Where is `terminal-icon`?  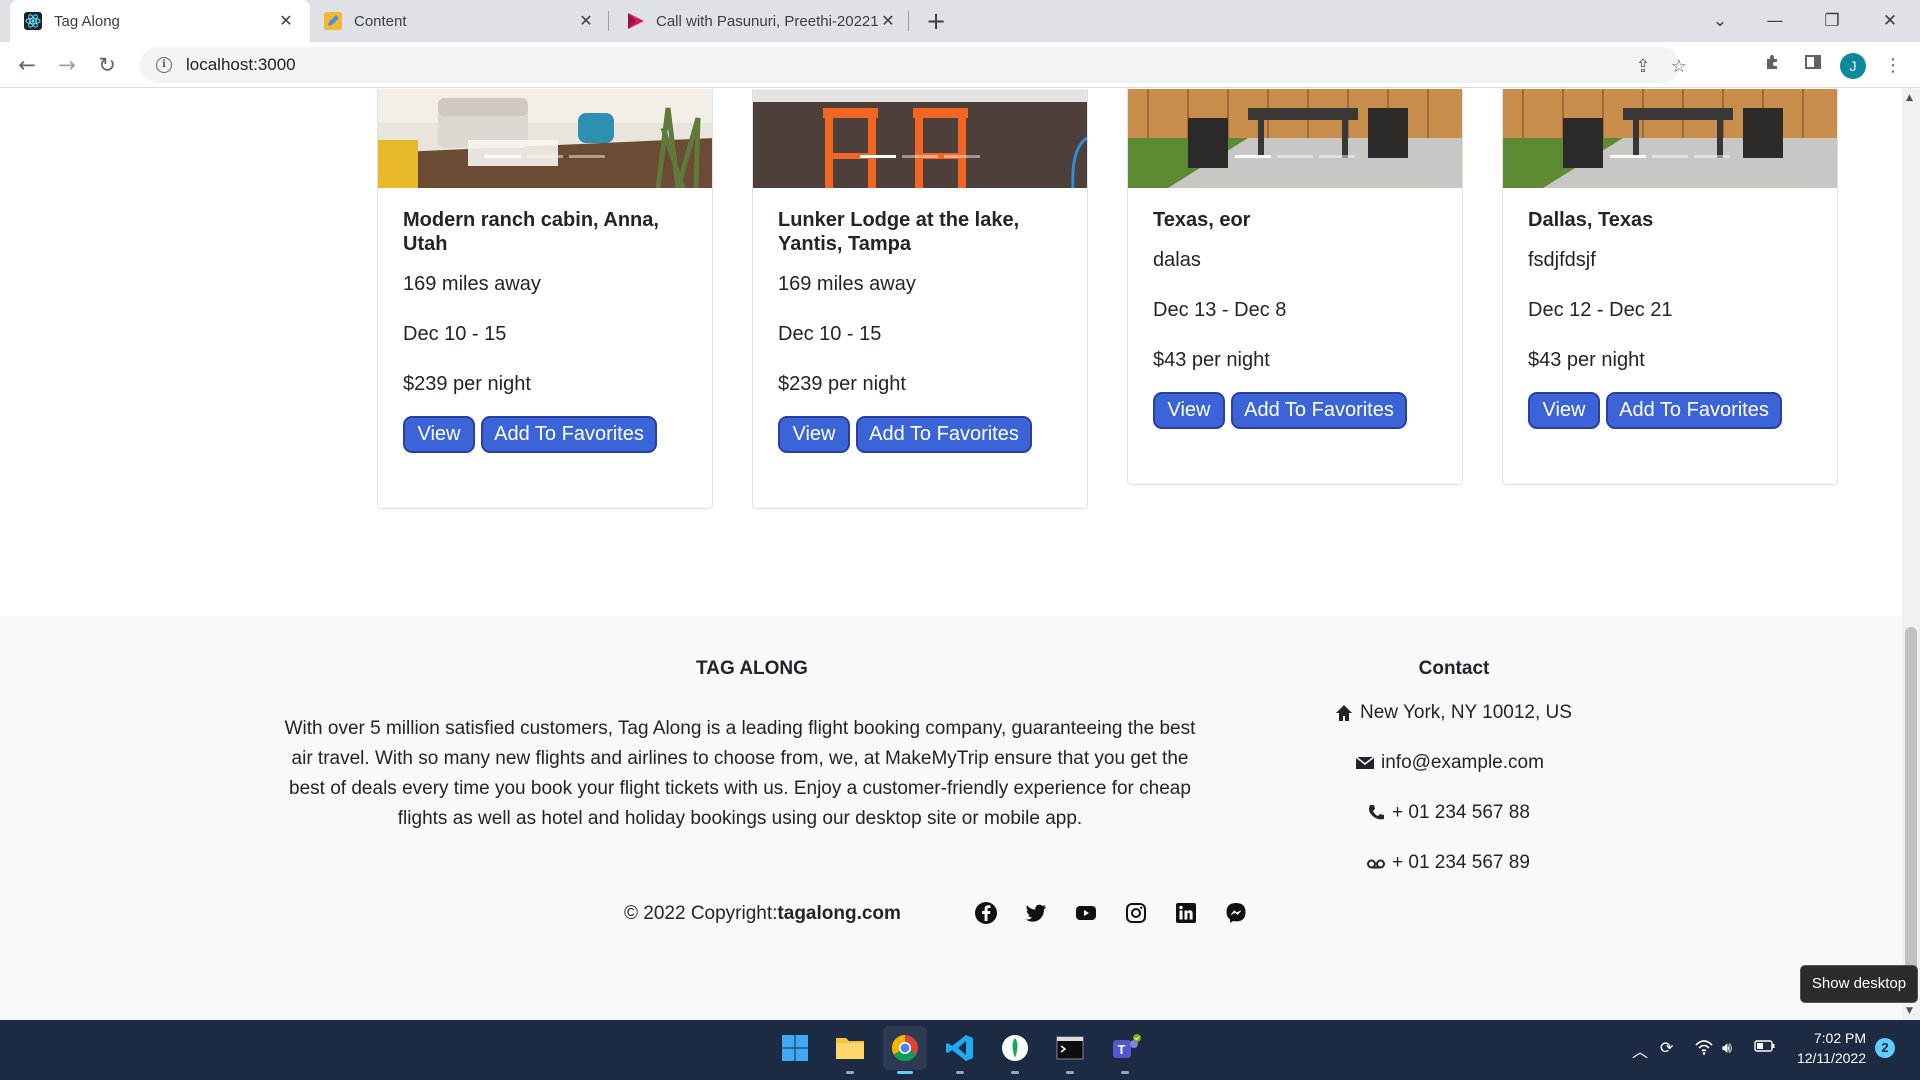
terminal-icon is located at coordinates (1070, 1050).